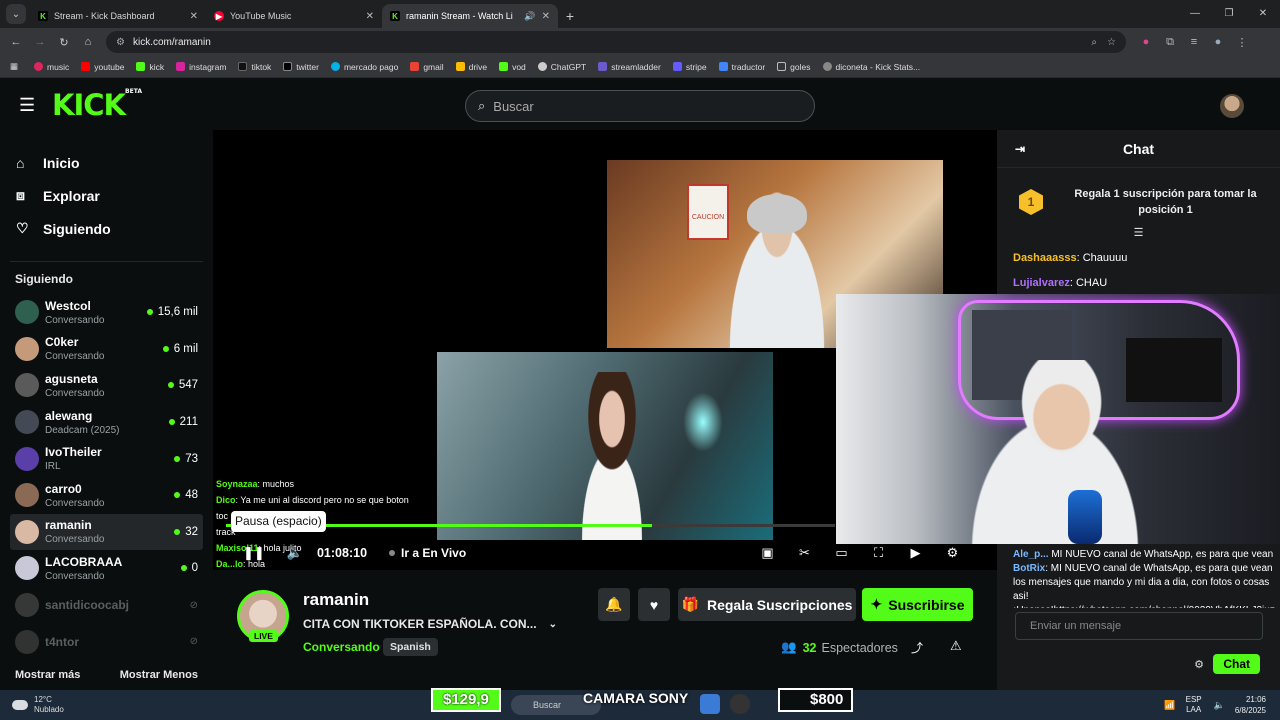  Describe the element at coordinates (106, 385) in the screenshot. I see `sidebar-channel-agusneta: agusneta Conversando 547` at that location.